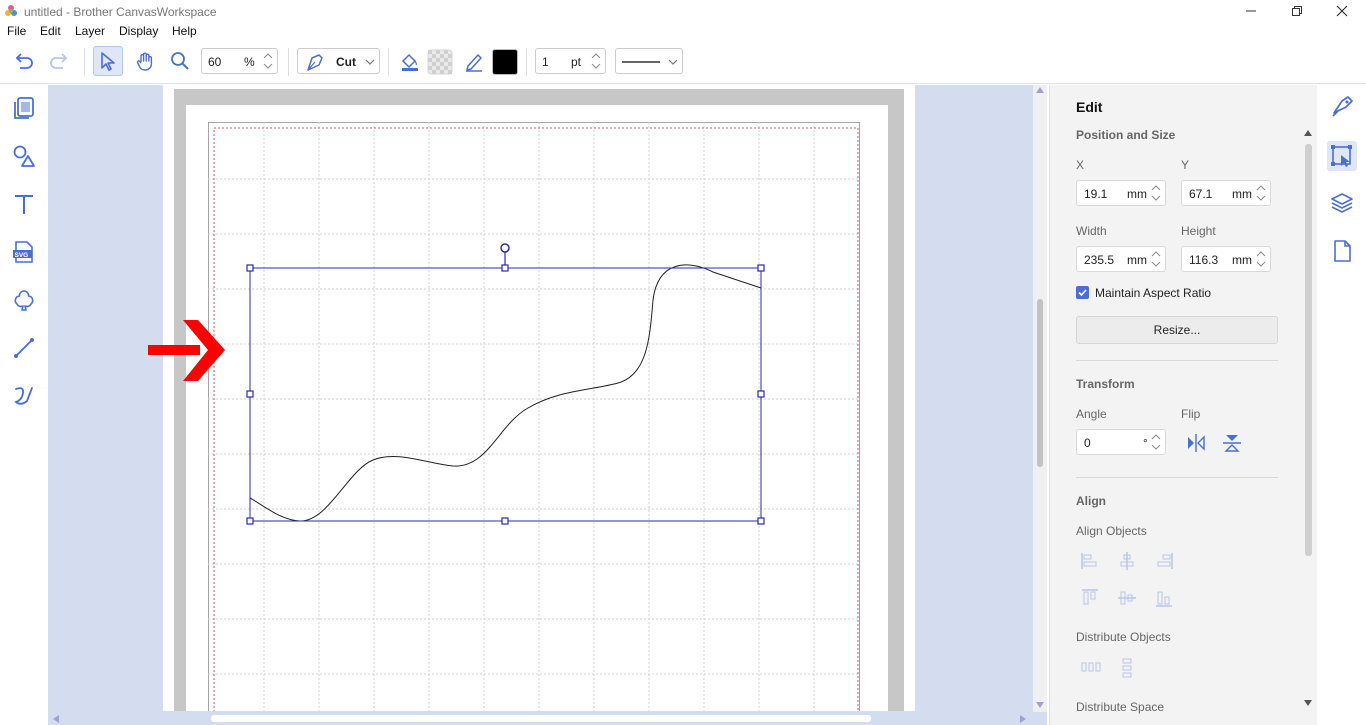  I want to click on pattern-button, so click(24, 300).